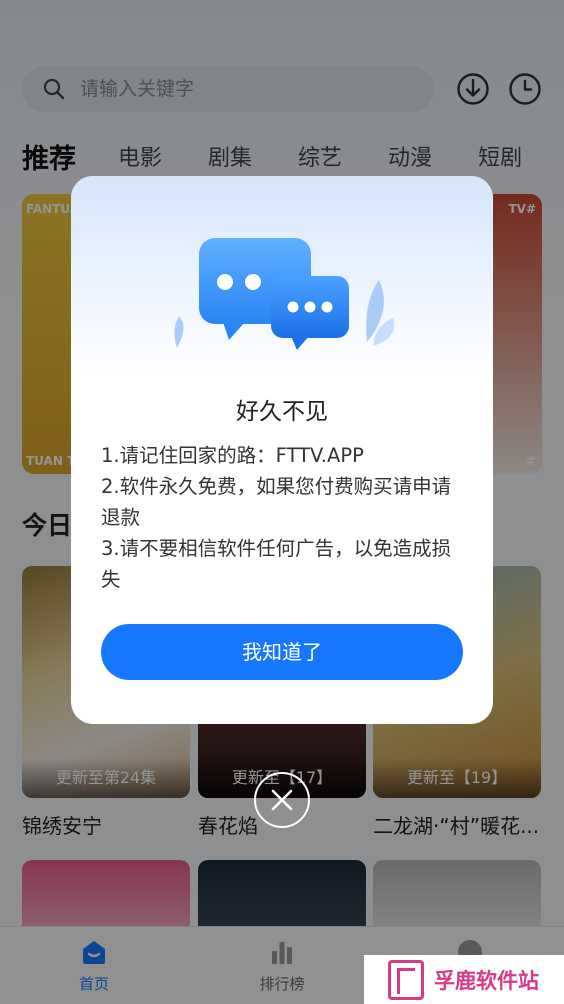 The height and width of the screenshot is (1004, 564). I want to click on close-icon, so click(282, 800).